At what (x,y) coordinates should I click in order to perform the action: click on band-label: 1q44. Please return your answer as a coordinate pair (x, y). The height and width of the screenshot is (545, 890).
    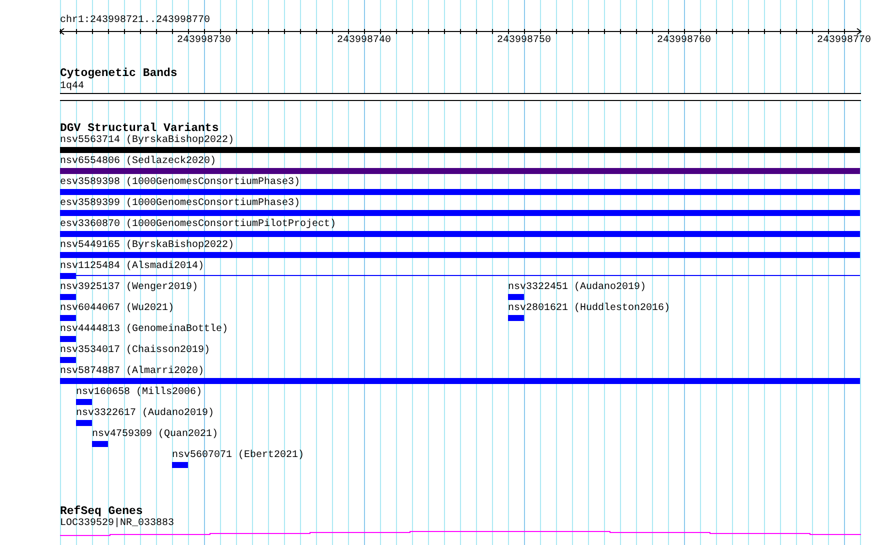
    Looking at the image, I should click on (72, 86).